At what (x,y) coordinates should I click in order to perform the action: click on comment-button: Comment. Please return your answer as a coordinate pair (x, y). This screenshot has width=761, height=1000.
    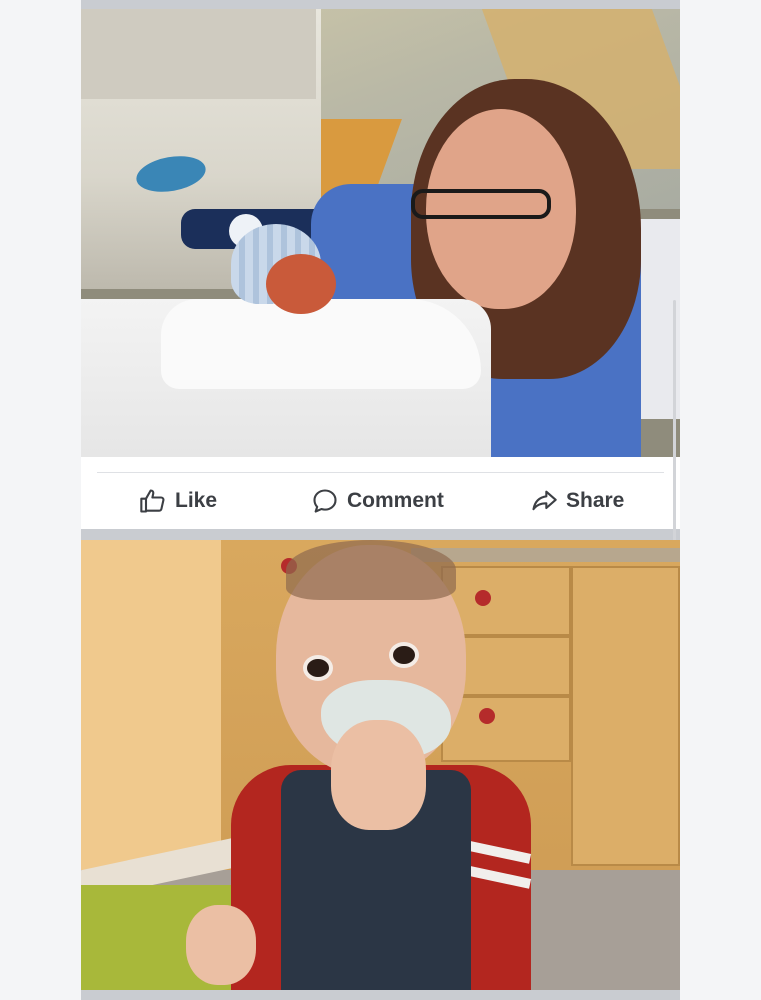
    Looking at the image, I should click on (377, 501).